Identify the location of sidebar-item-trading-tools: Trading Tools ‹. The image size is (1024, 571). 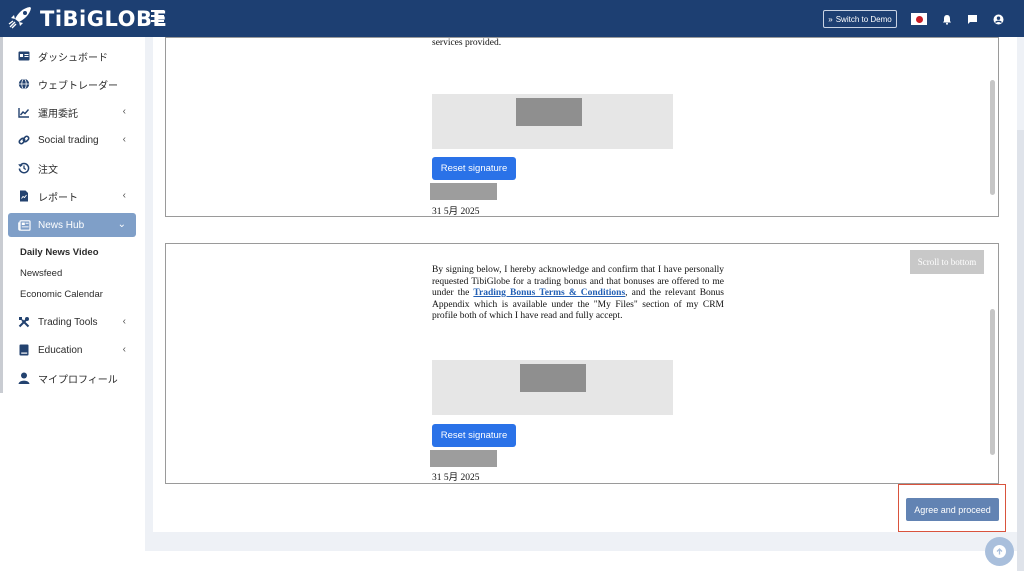
(72, 322).